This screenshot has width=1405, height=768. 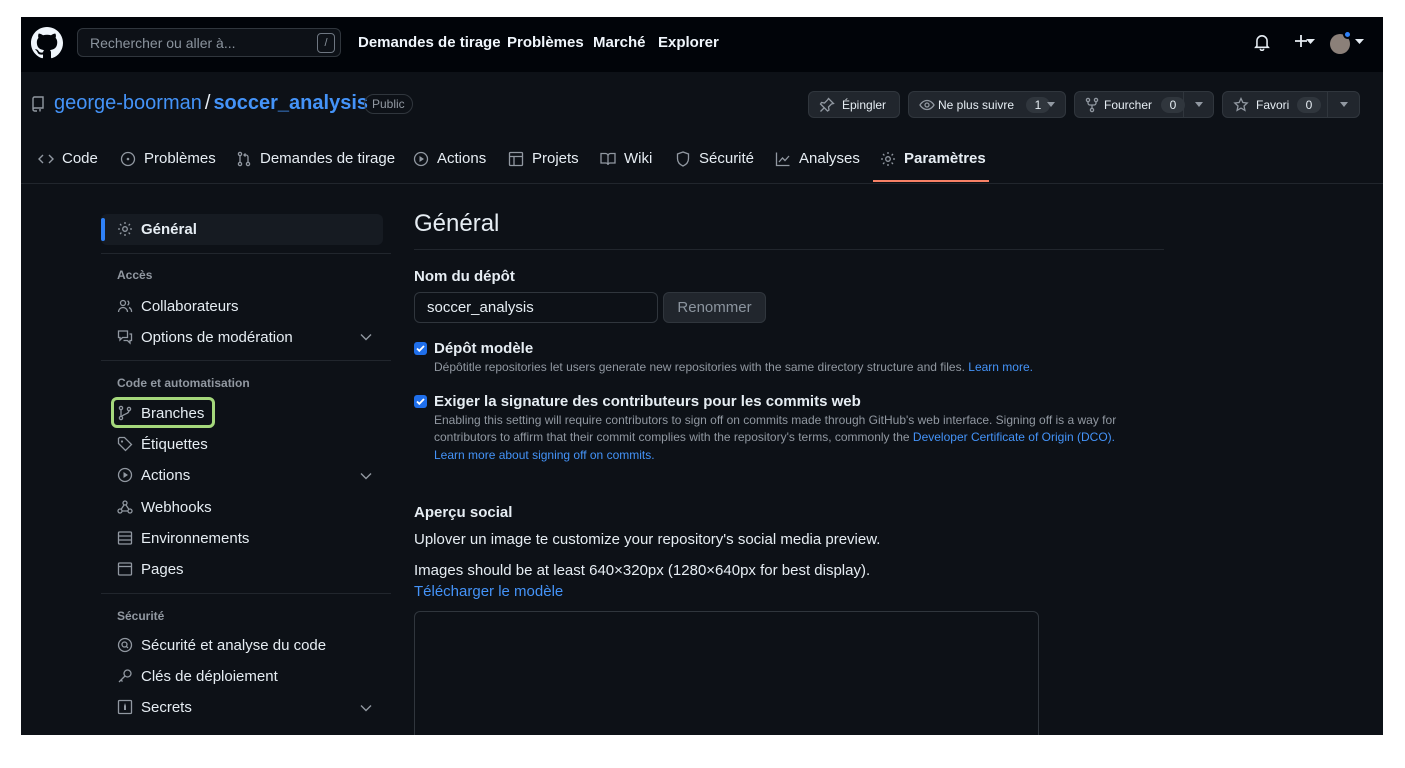 What do you see at coordinates (619, 42) in the screenshot?
I see `topnav-marketplace: Marché` at bounding box center [619, 42].